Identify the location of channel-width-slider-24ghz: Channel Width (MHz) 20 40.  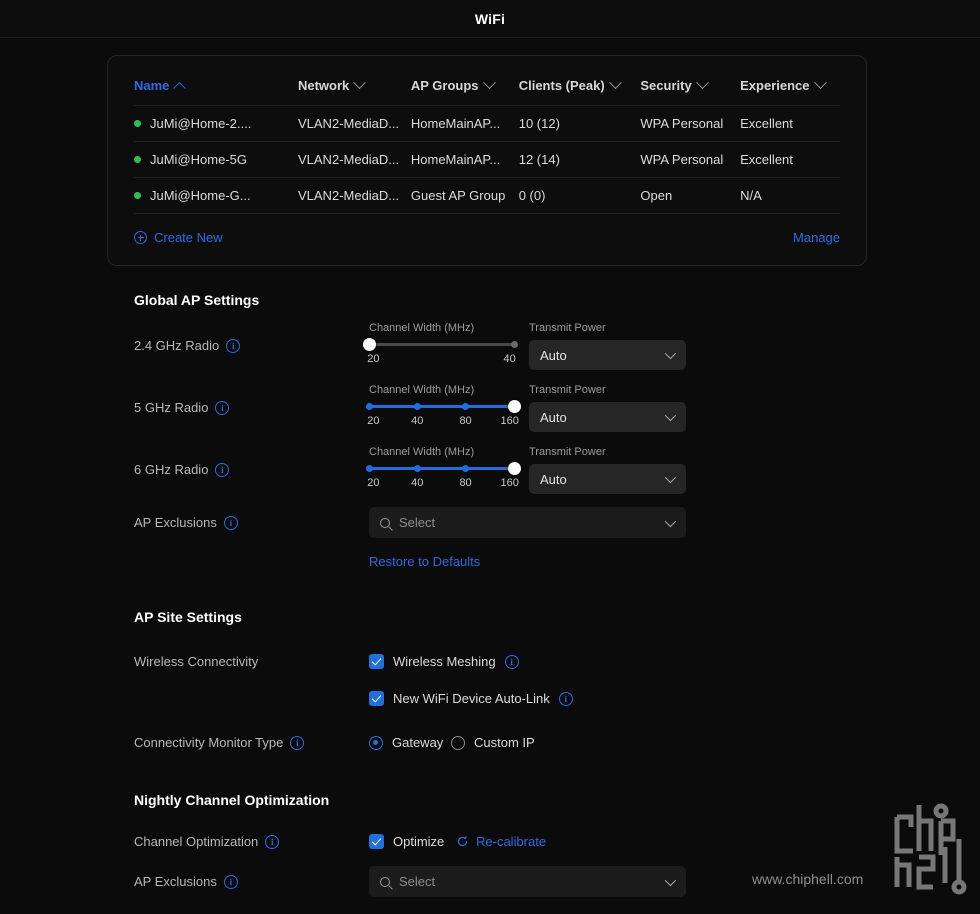
(440, 344).